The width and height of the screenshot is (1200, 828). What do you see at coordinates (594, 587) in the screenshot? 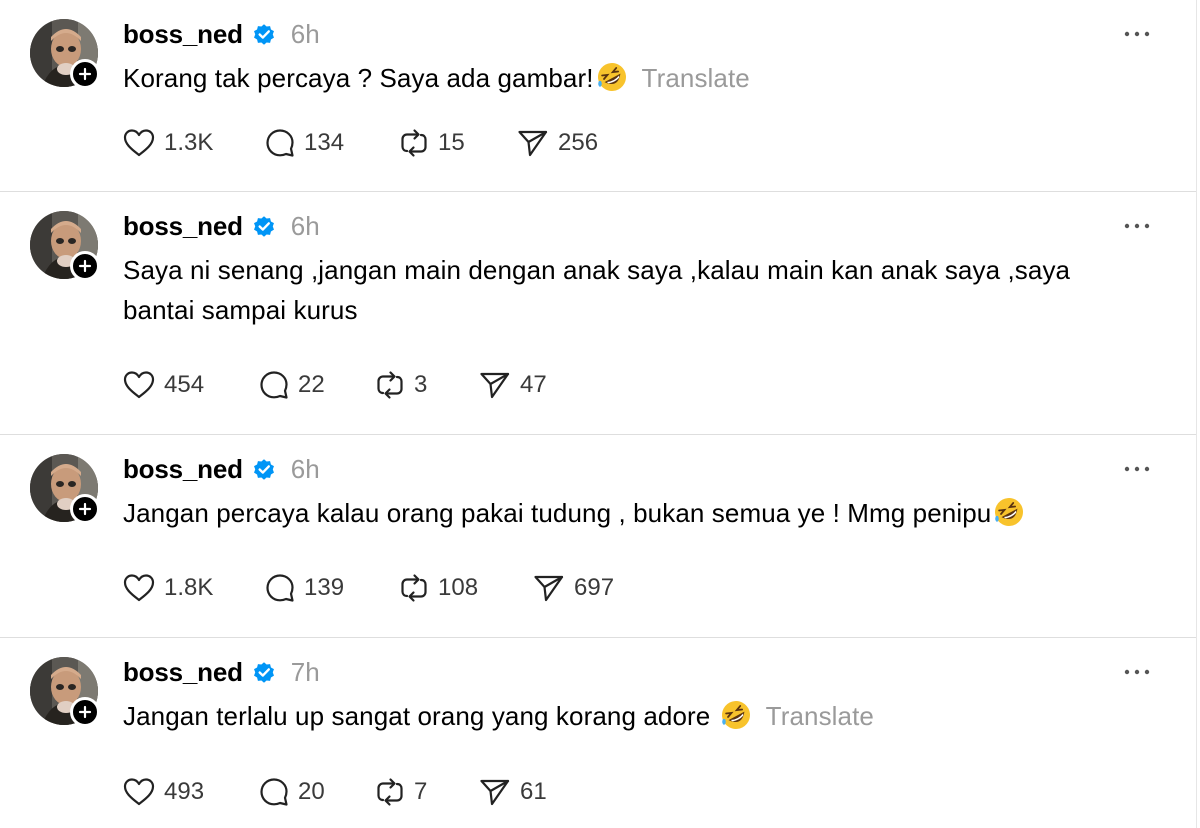
I see `share-count: 697` at bounding box center [594, 587].